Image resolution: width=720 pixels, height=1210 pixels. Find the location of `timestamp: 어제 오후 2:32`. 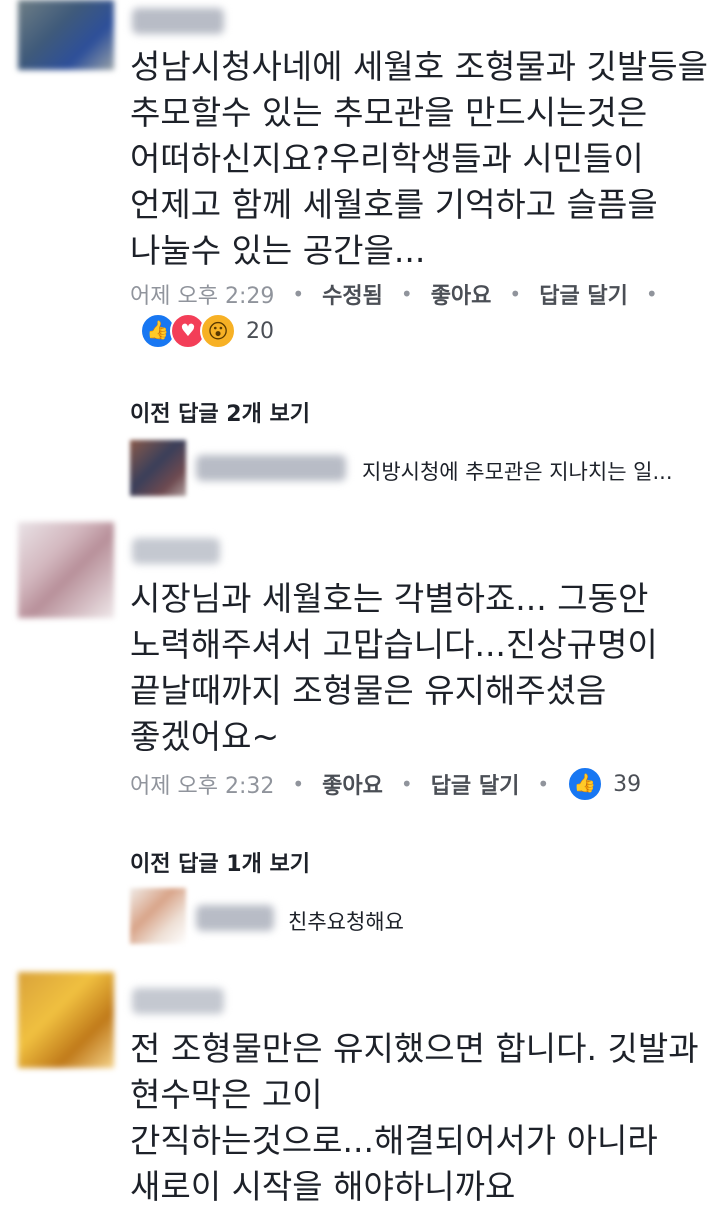

timestamp: 어제 오후 2:32 is located at coordinates (202, 784).